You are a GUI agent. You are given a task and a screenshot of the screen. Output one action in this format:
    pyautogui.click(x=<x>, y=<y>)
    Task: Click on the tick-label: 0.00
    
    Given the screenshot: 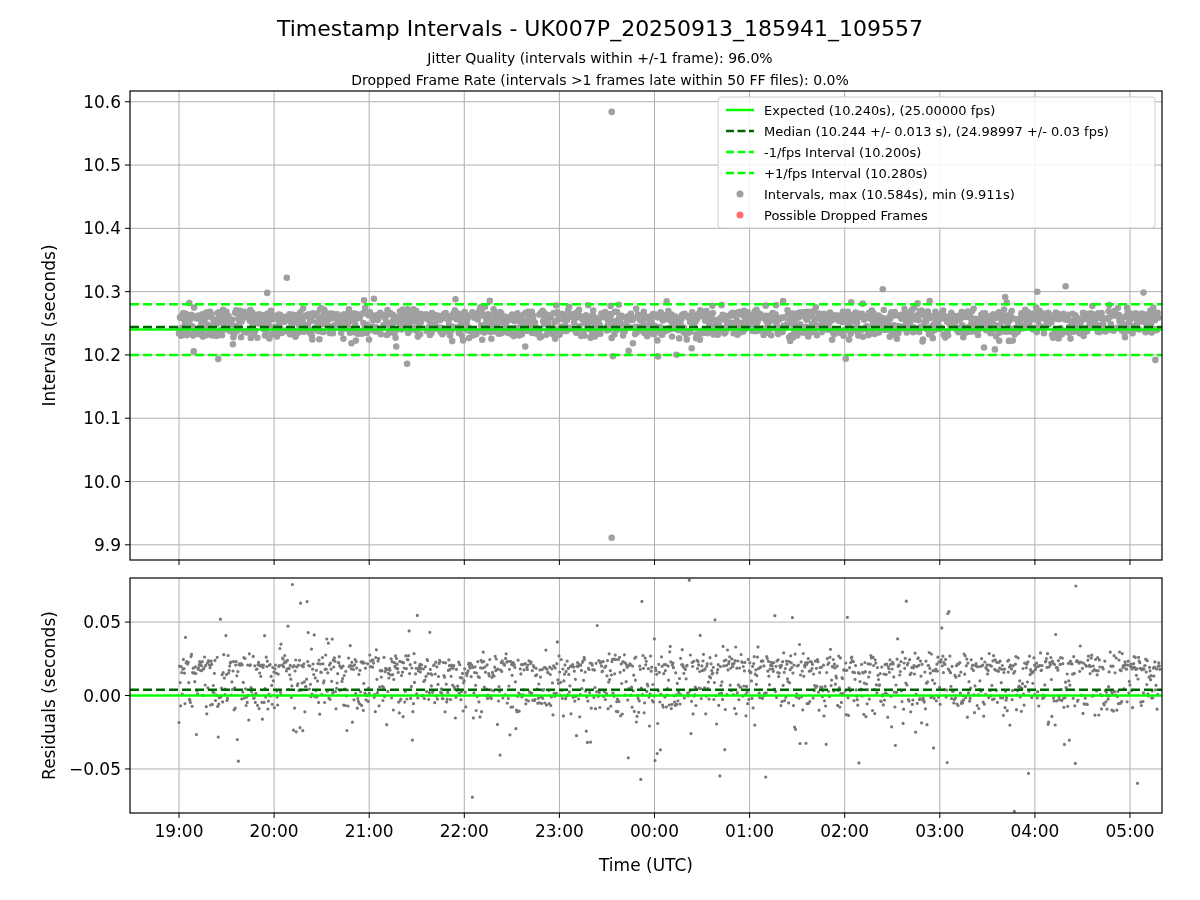 What is the action you would take?
    pyautogui.click(x=102, y=695)
    